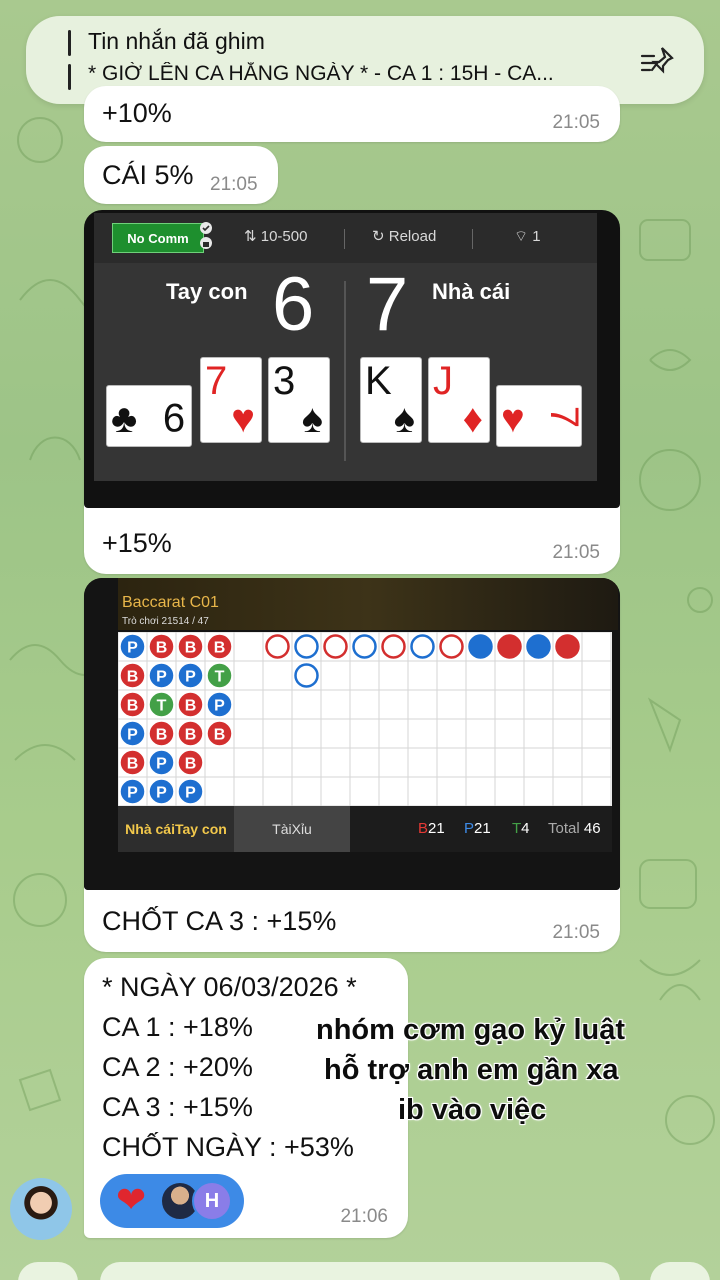 The width and height of the screenshot is (720, 1280). What do you see at coordinates (360, 1271) in the screenshot?
I see `composer-bar` at bounding box center [360, 1271].